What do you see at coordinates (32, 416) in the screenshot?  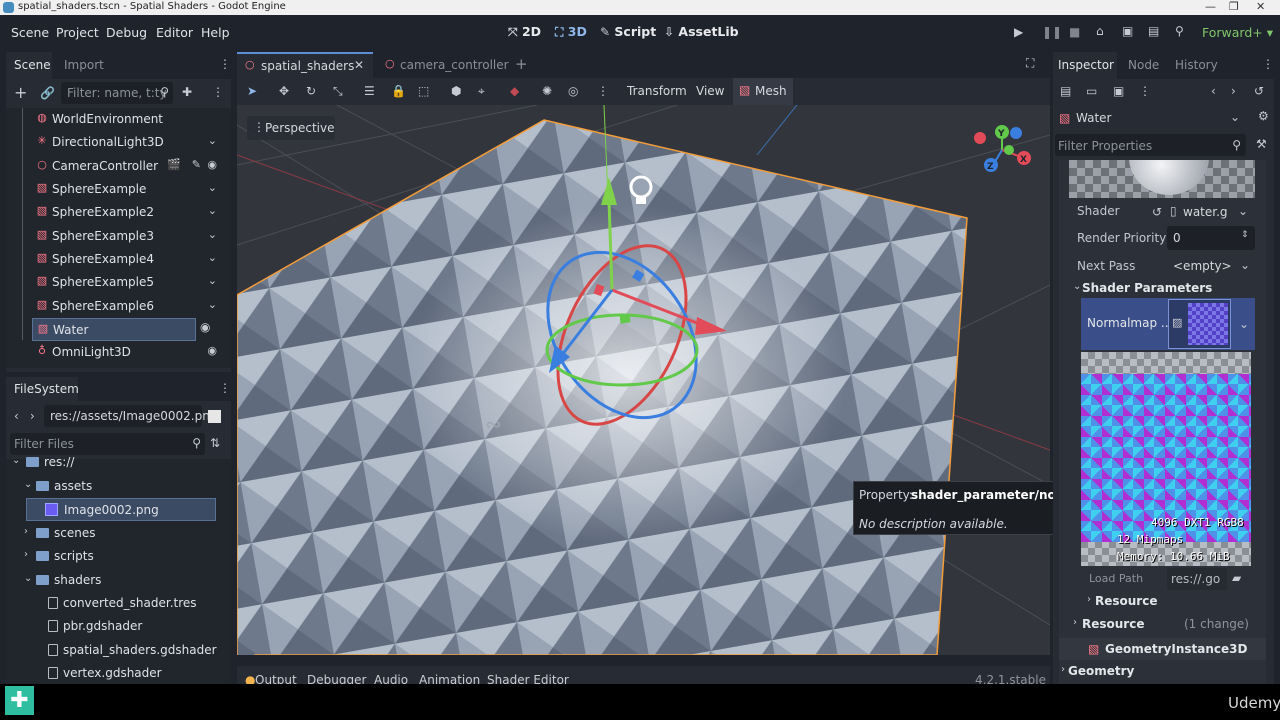 I see `forward-icon: ›` at bounding box center [32, 416].